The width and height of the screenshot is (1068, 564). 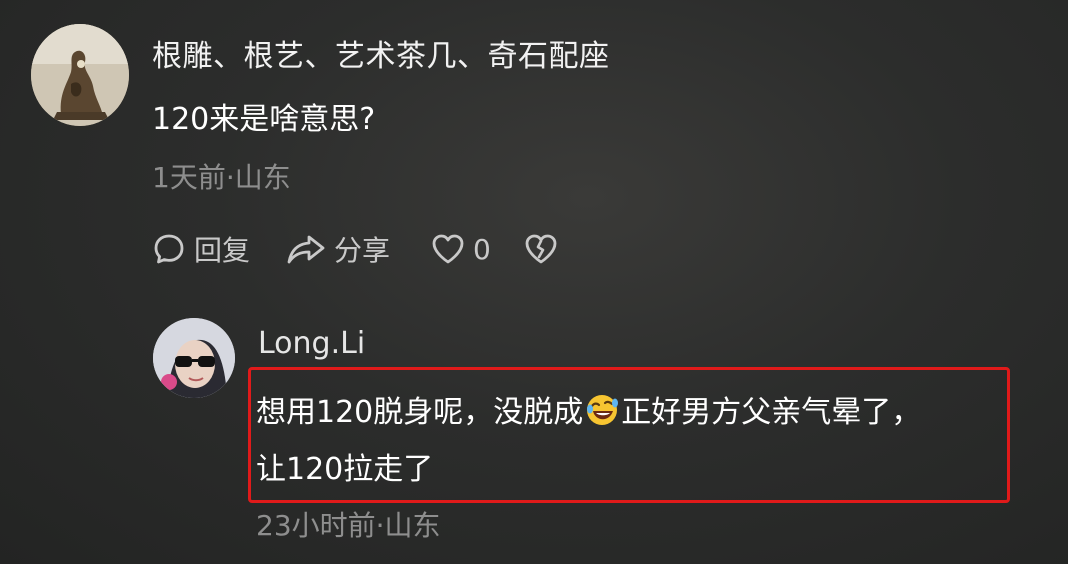 I want to click on reply-button: 回复, so click(x=219, y=249).